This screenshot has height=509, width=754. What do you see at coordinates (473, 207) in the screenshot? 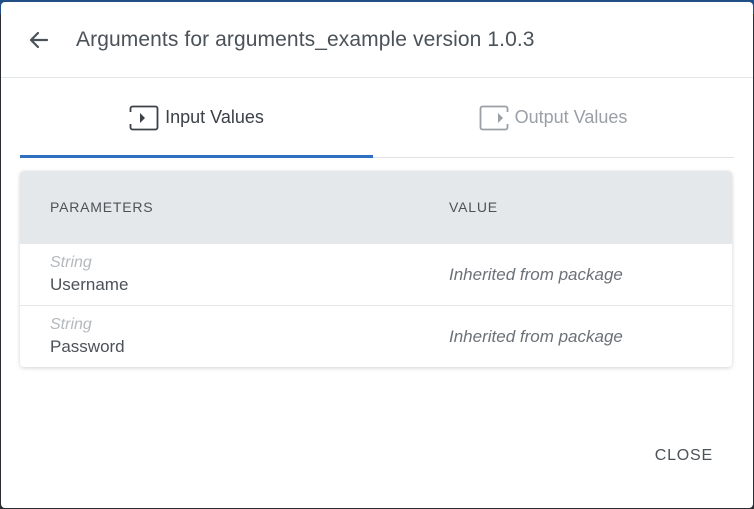
I see `column-header-value: VALUE` at bounding box center [473, 207].